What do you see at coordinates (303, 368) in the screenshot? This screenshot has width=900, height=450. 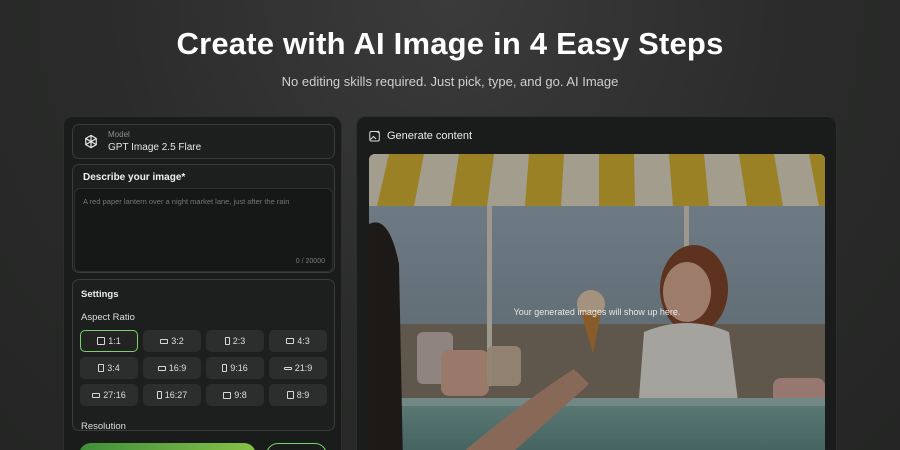 I see `aspect-ratio-label: 21:9` at bounding box center [303, 368].